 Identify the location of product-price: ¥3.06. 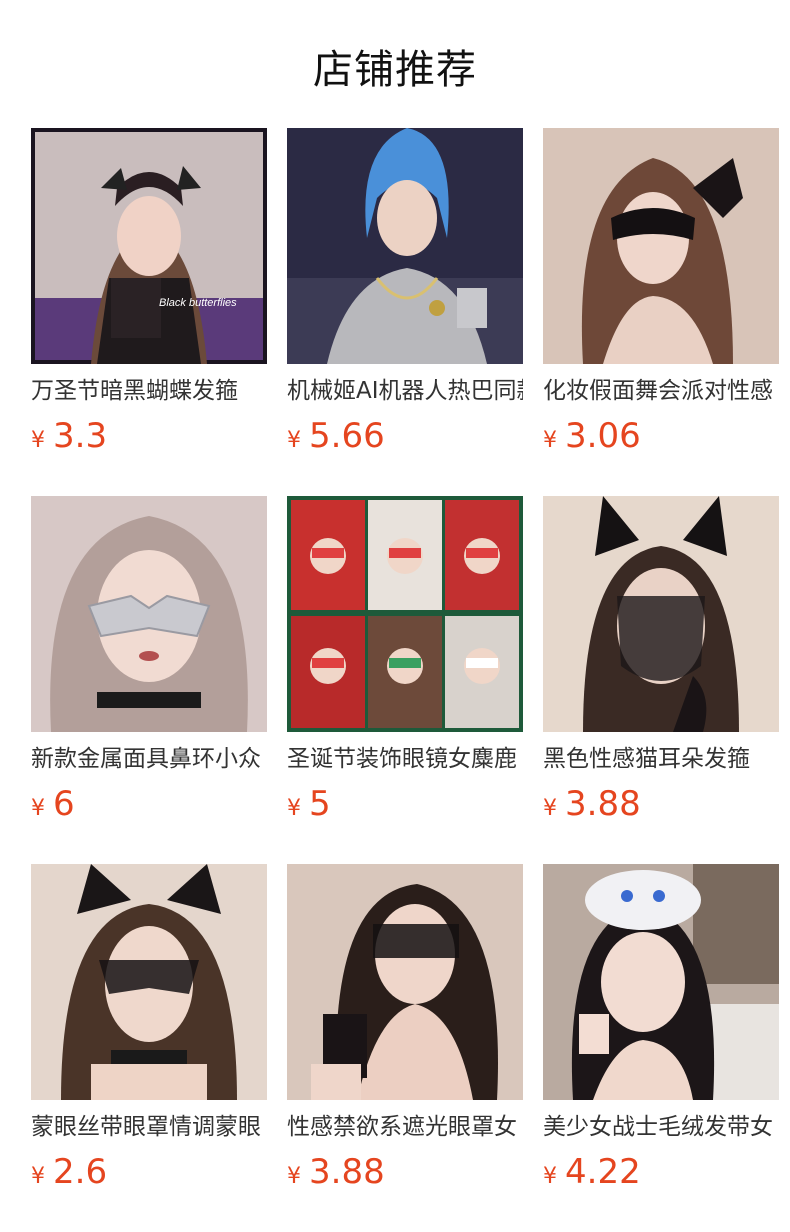
(592, 436).